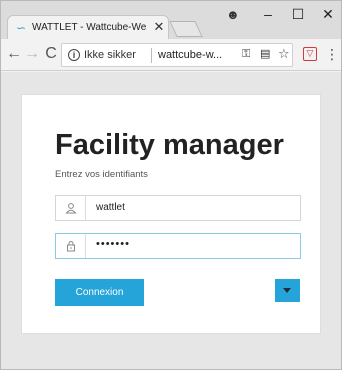 Image resolution: width=342 pixels, height=370 pixels. I want to click on title-bar: ∽ WATTLET - Wattcube-We ✕ ☻ – ☐ ✕, so click(171, 20).